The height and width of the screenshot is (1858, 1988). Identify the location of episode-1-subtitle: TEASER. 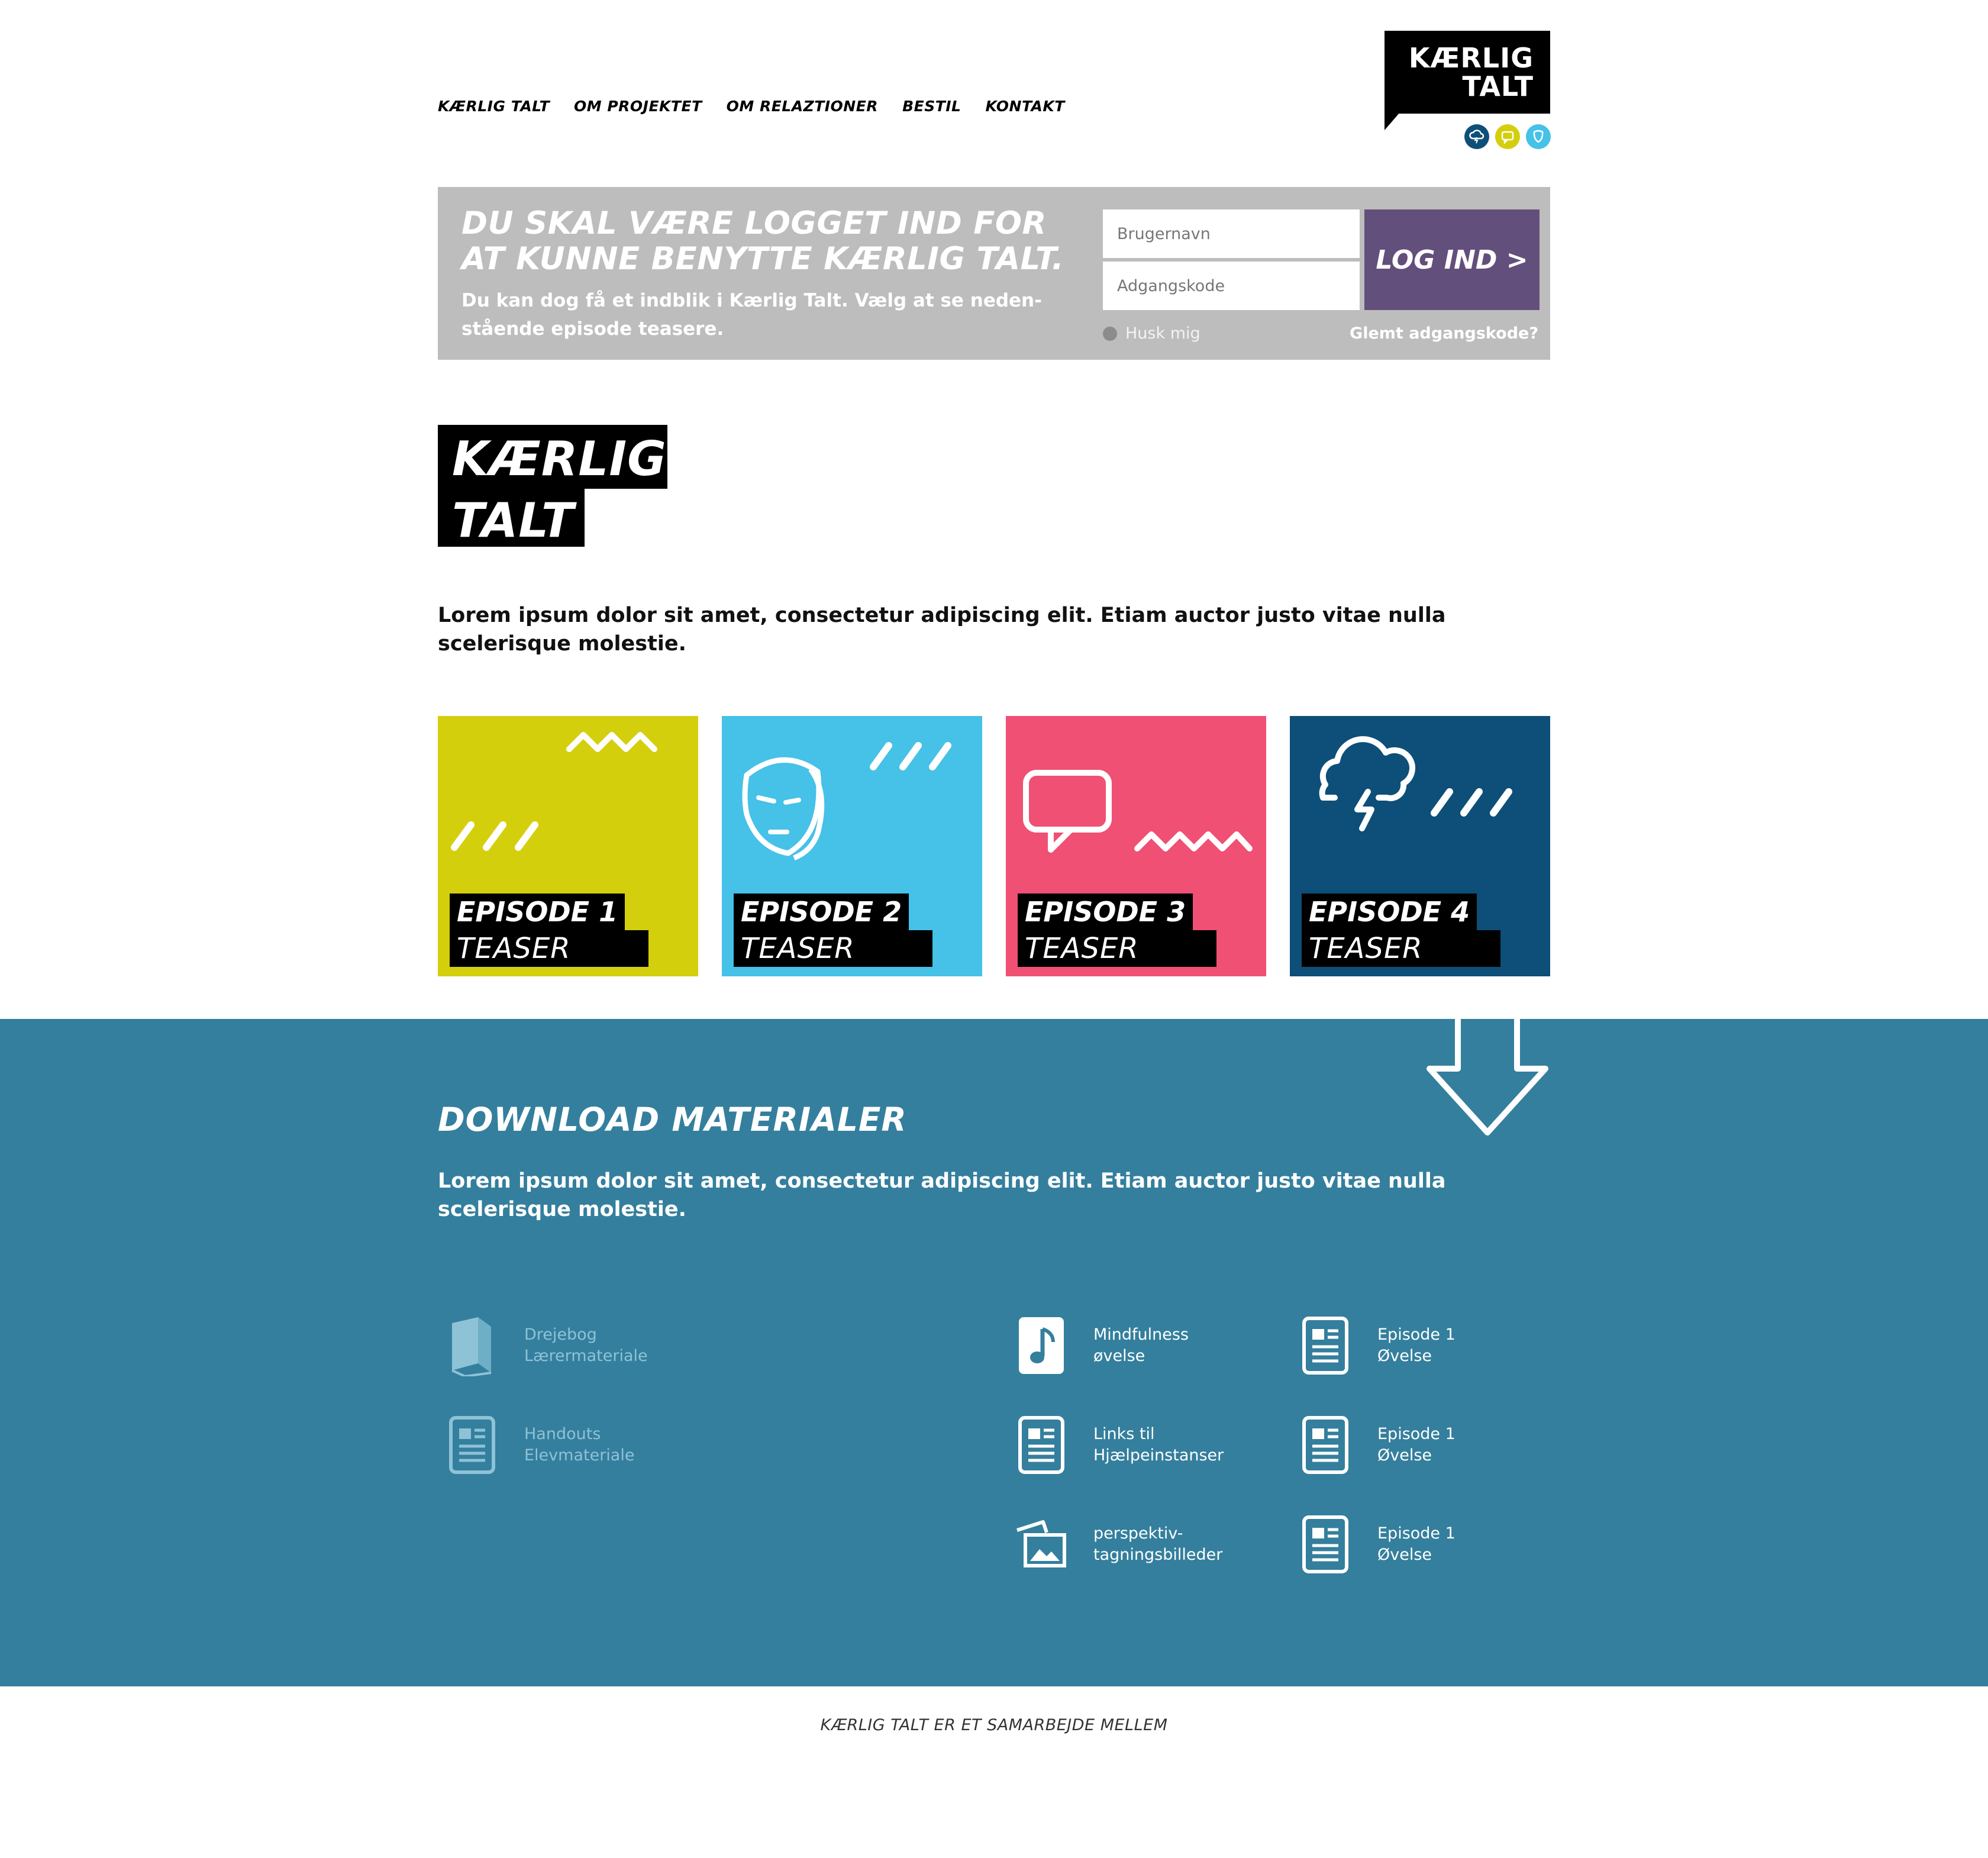
(549, 948).